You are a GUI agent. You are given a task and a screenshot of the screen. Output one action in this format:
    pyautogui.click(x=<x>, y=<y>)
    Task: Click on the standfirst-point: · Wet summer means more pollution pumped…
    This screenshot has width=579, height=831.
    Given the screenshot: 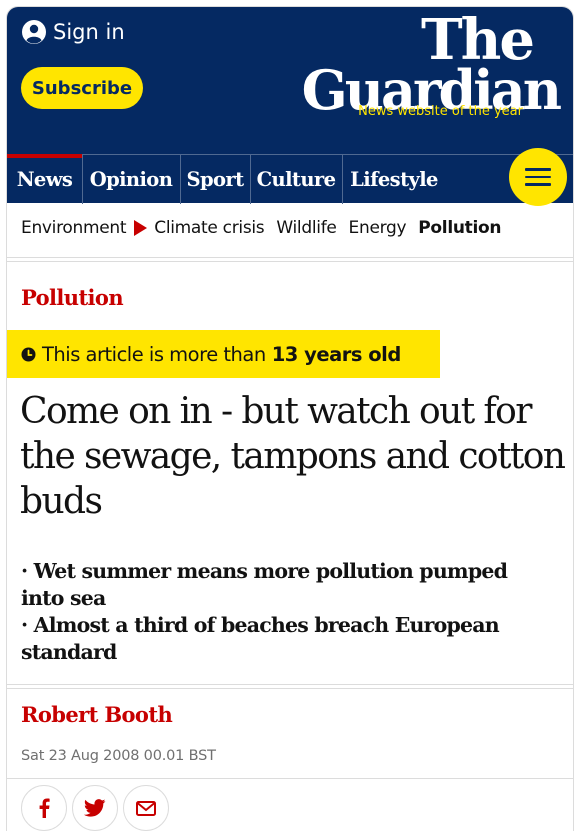 What is the action you would take?
    pyautogui.click(x=264, y=584)
    